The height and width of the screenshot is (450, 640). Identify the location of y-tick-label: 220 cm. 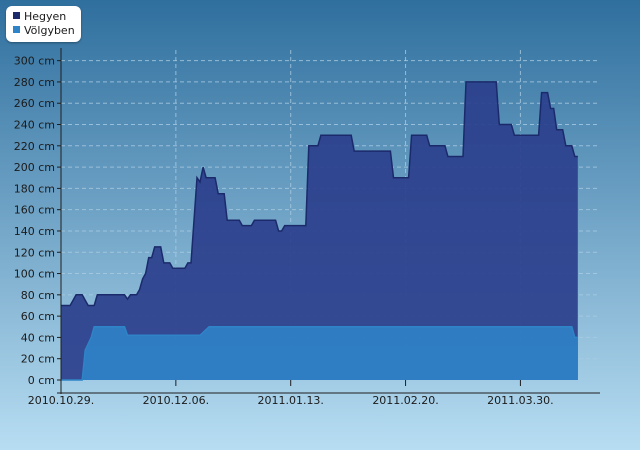
(34, 146).